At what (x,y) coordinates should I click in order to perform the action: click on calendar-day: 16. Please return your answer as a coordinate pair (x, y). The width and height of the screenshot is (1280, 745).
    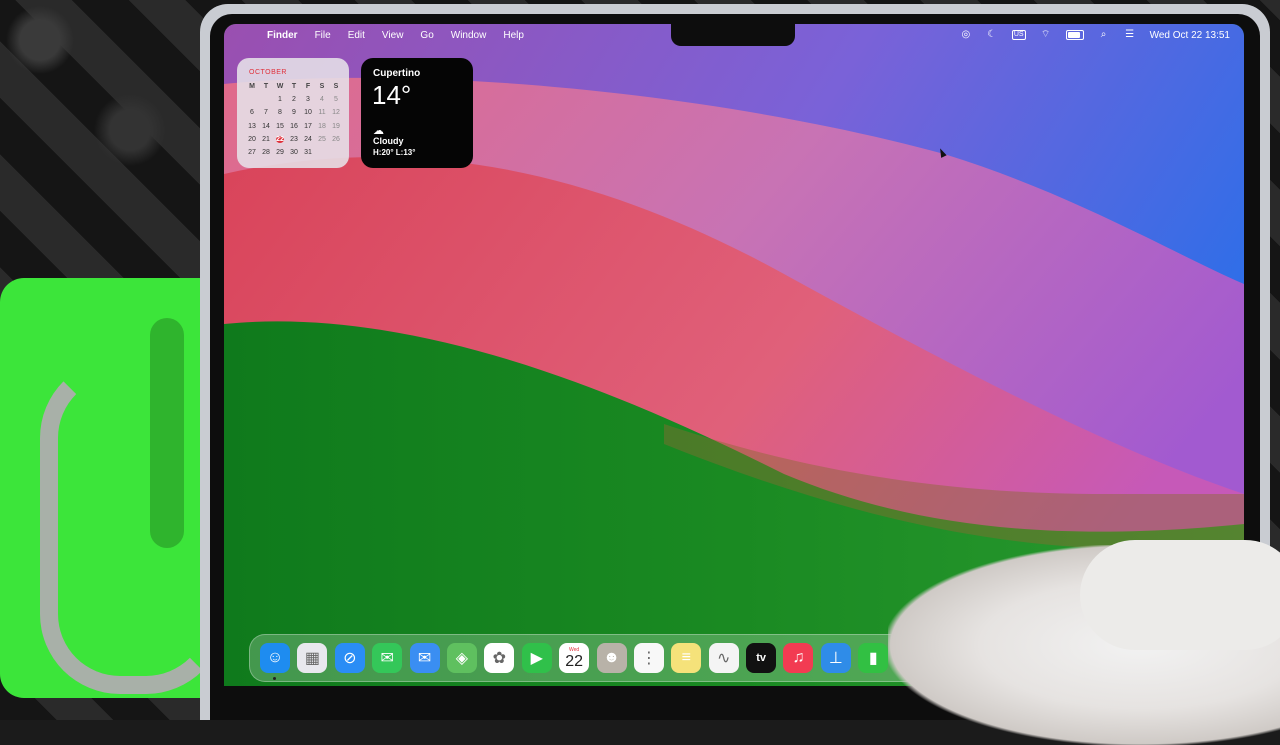
    Looking at the image, I should click on (294, 126).